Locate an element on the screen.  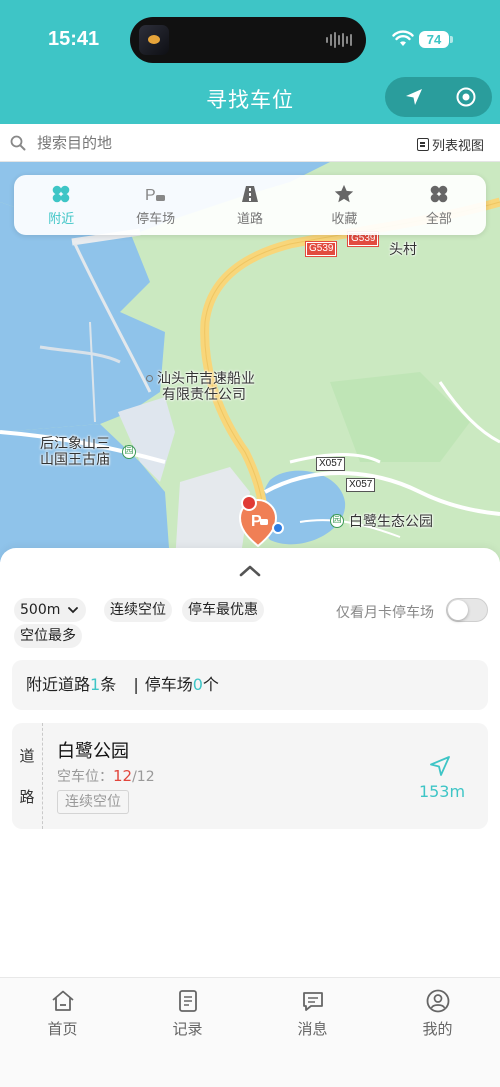
total-spaces: /12 is located at coordinates (143, 777).